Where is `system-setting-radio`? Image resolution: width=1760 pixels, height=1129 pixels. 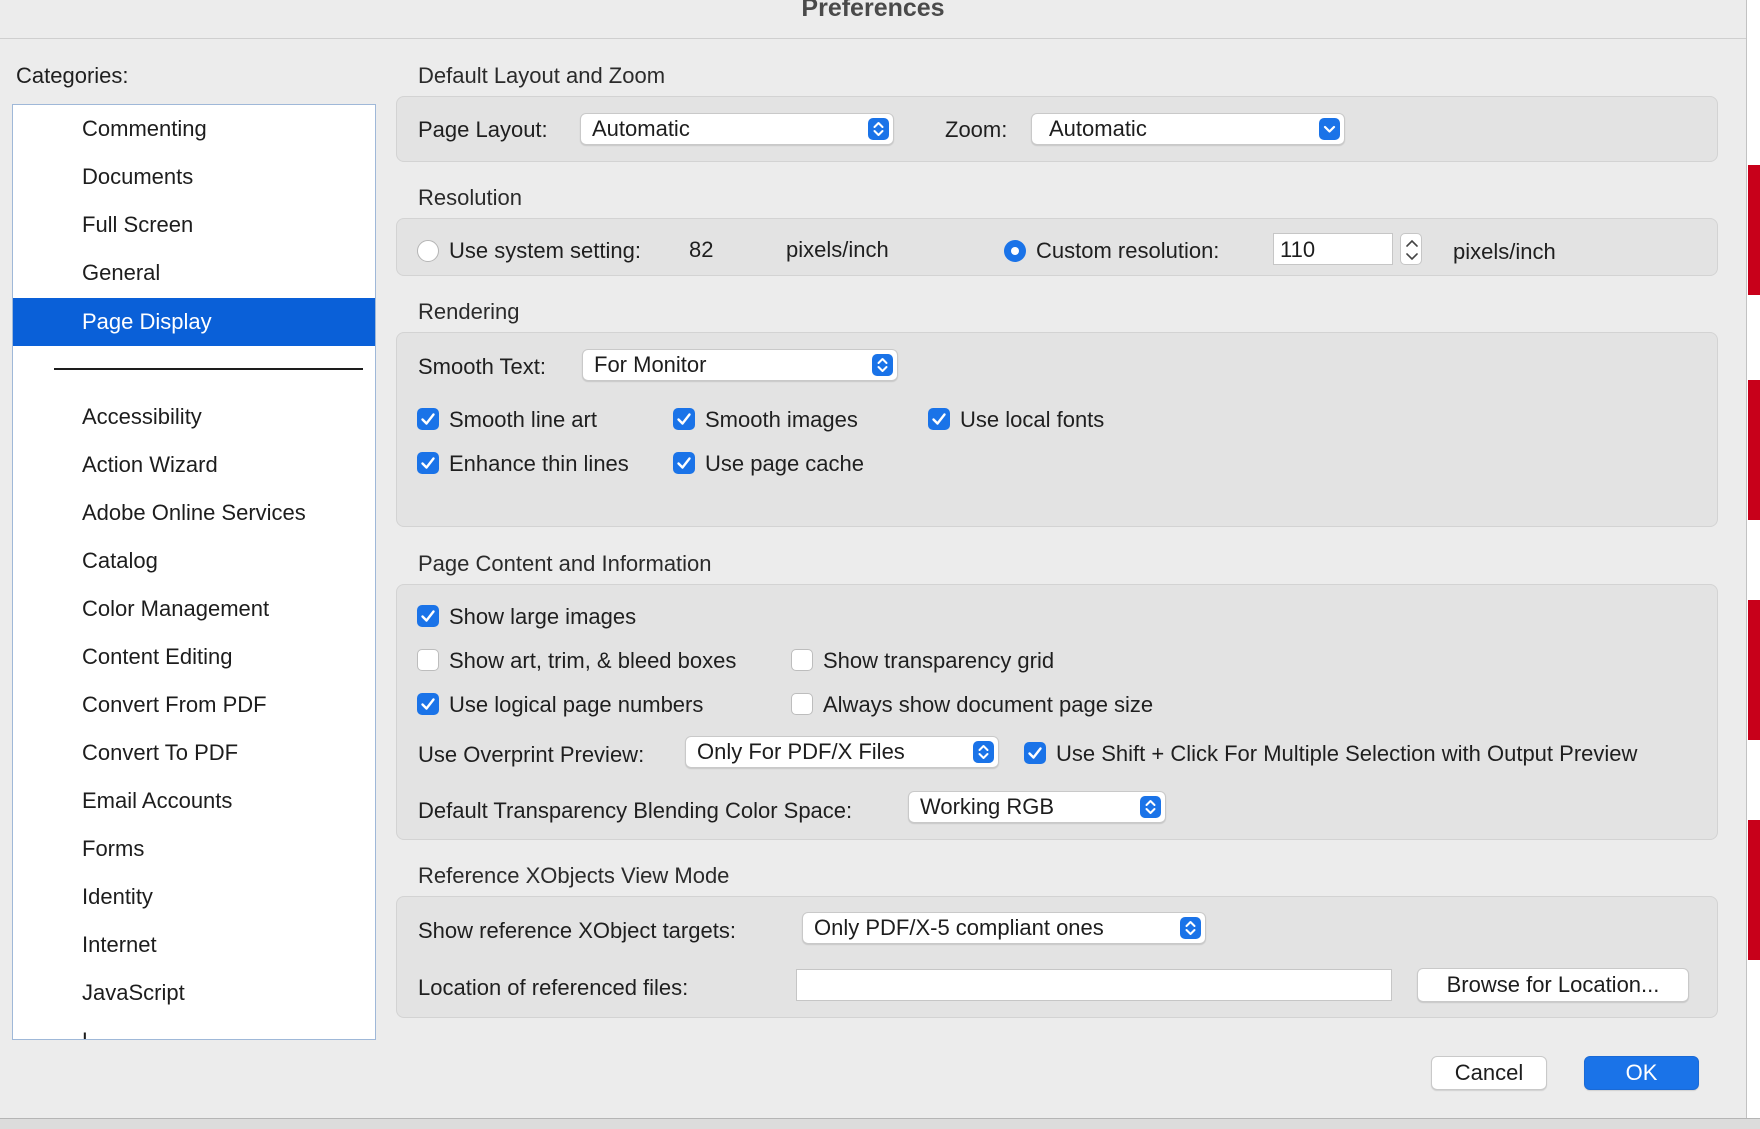 system-setting-radio is located at coordinates (428, 251).